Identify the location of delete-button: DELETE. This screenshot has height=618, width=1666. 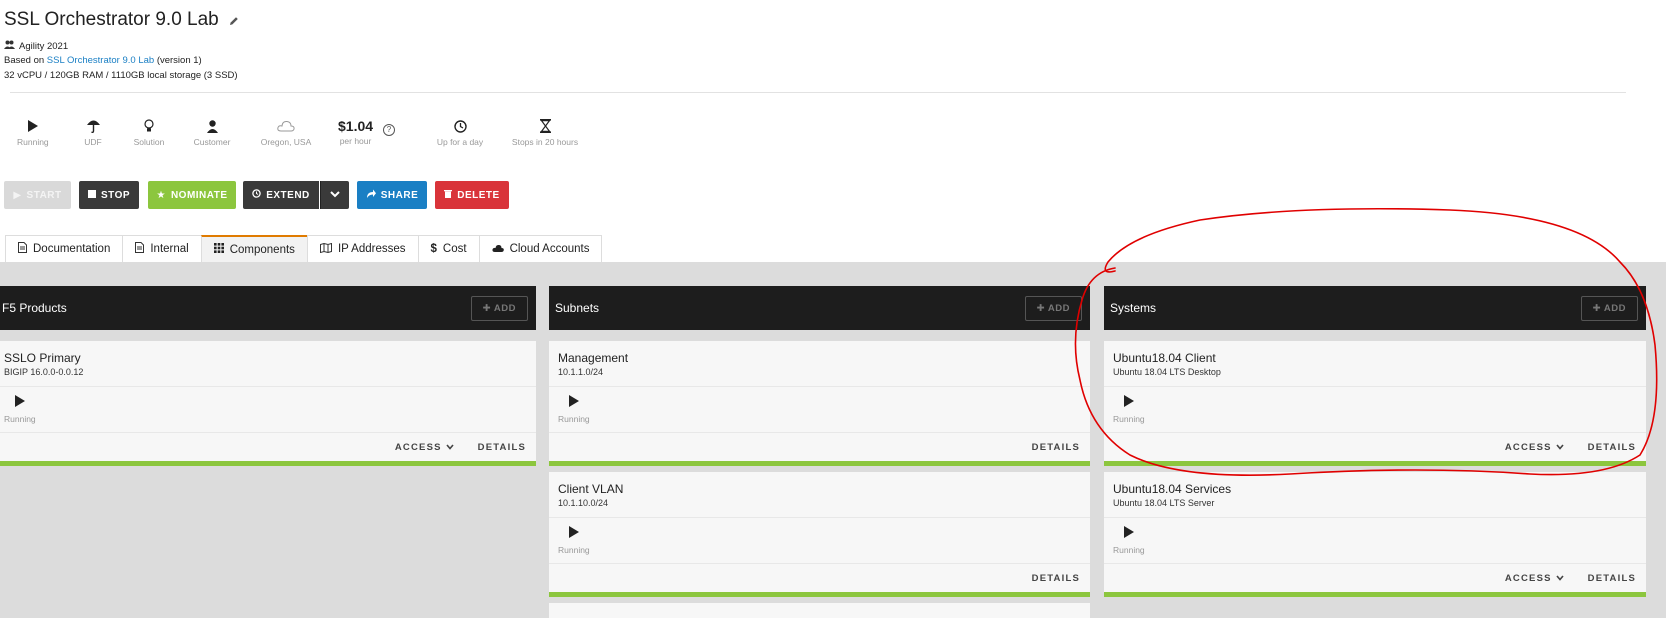
(472, 195).